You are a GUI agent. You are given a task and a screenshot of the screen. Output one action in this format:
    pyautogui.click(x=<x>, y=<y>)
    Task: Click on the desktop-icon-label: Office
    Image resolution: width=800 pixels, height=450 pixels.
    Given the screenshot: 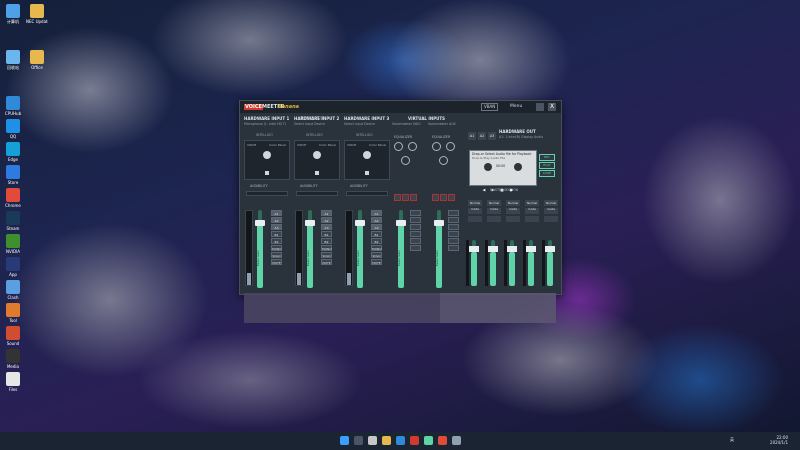 What is the action you would take?
    pyautogui.click(x=37, y=67)
    